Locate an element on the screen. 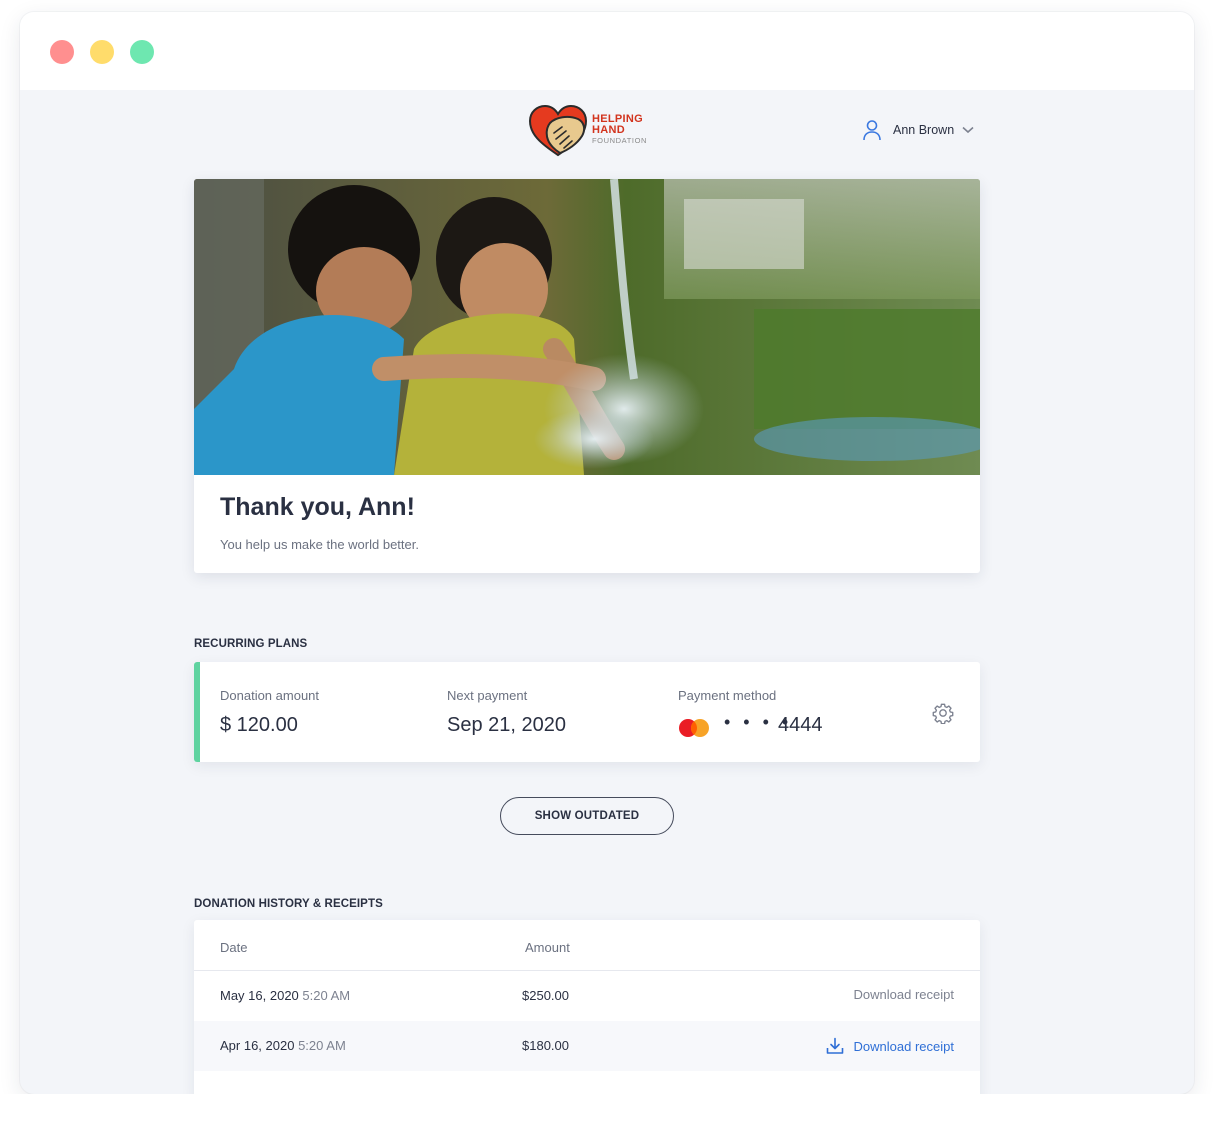  window-bottom-edge is located at coordinates (607, 1108).